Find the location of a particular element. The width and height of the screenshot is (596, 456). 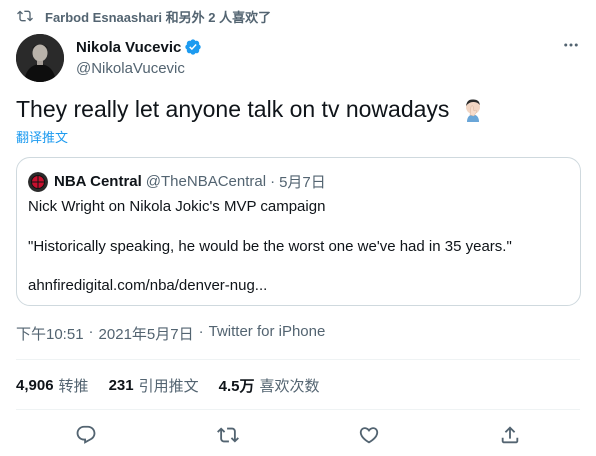

social-context-text: Farbod Esnaashari 和另外 2 人喜欢了 is located at coordinates (158, 16).